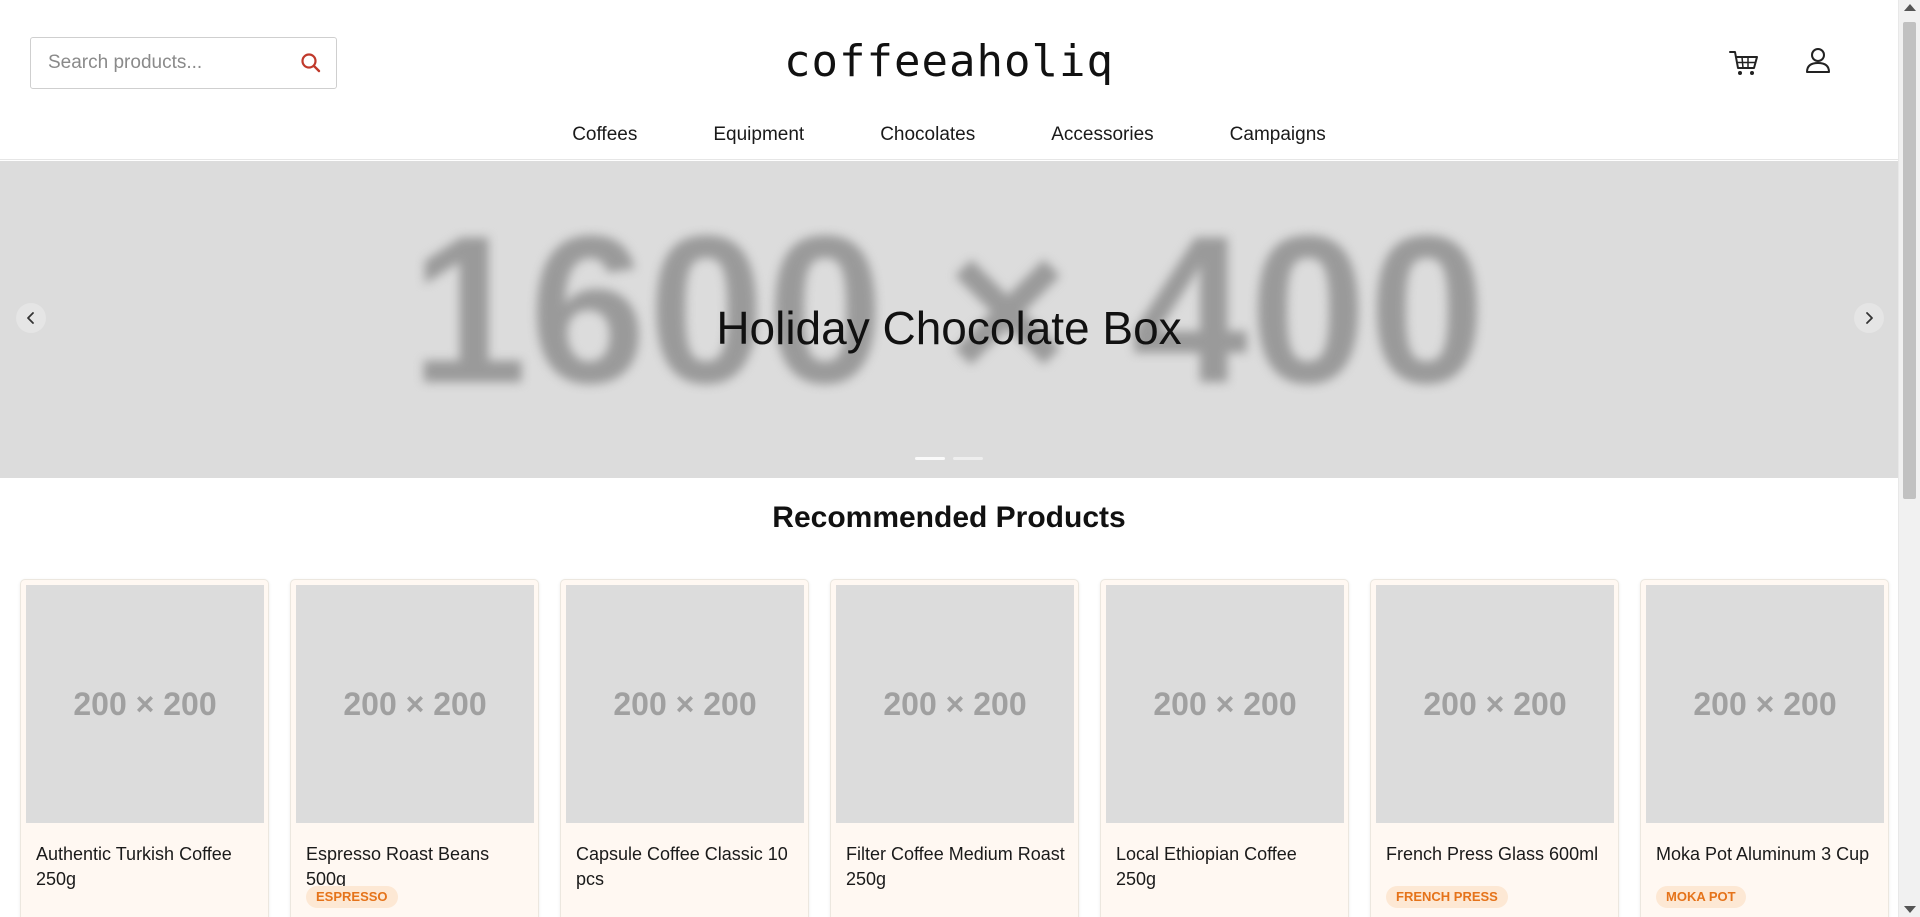 This screenshot has width=1920, height=917. I want to click on product-name: Filter Coffee Medium Roast 250g, so click(958, 867).